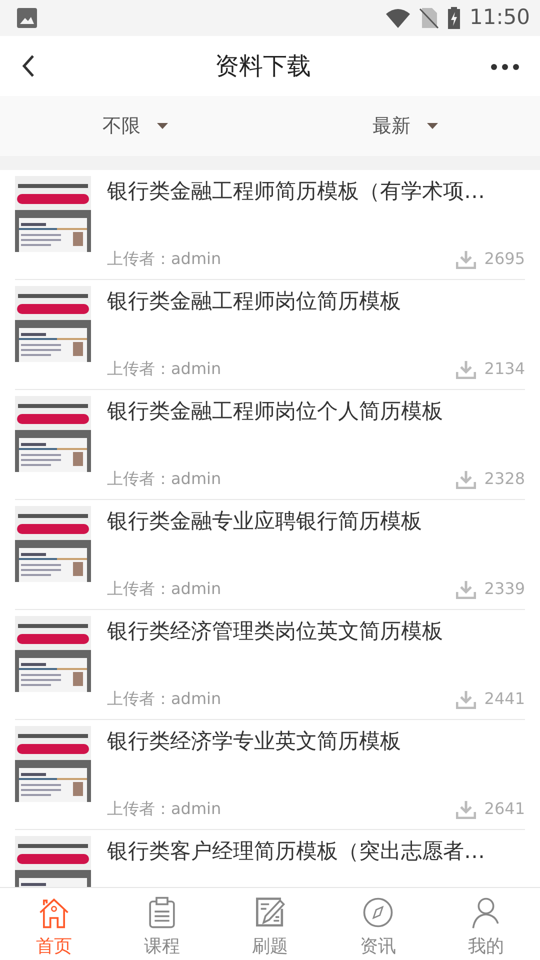  Describe the element at coordinates (398, 18) in the screenshot. I see `wifi-icon` at that location.